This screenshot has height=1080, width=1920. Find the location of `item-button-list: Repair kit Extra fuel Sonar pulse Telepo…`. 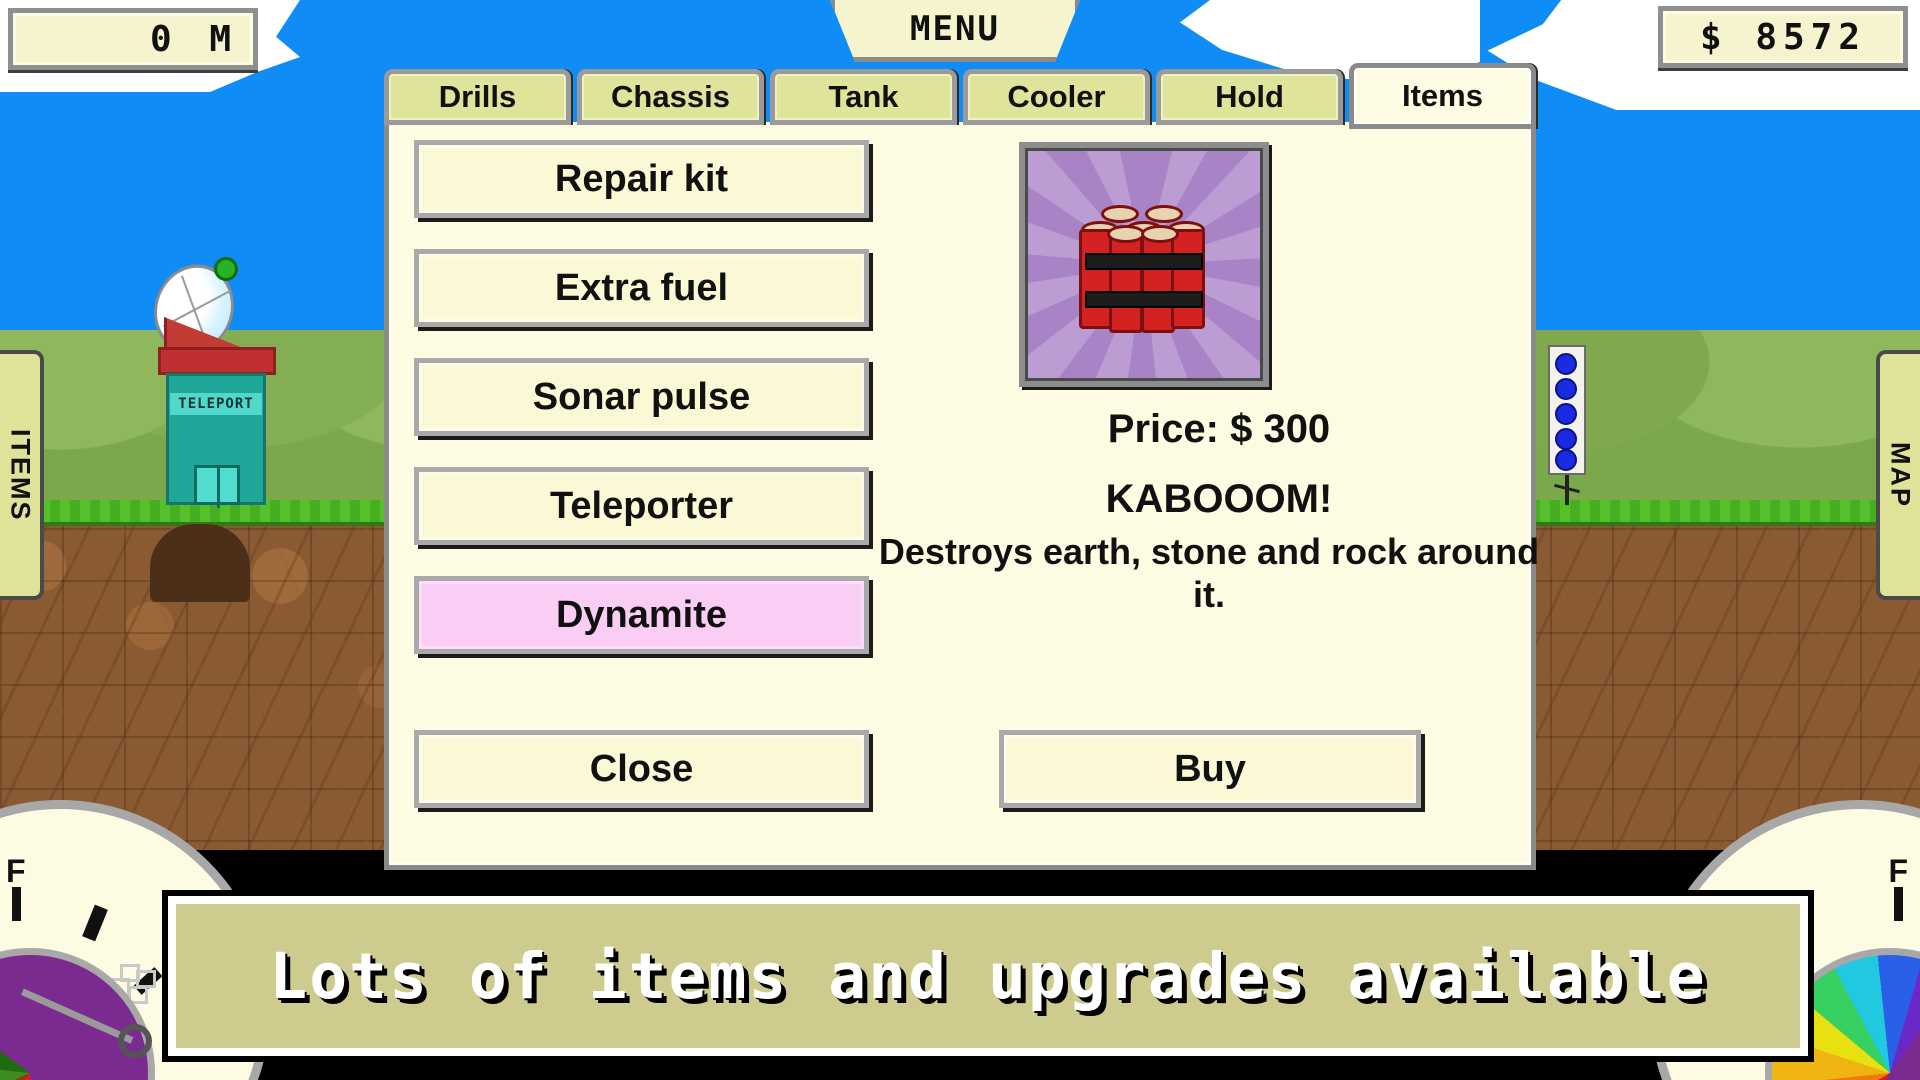

item-button-list: Repair kit Extra fuel Sonar pulse Telepo… is located at coordinates (641, 412).